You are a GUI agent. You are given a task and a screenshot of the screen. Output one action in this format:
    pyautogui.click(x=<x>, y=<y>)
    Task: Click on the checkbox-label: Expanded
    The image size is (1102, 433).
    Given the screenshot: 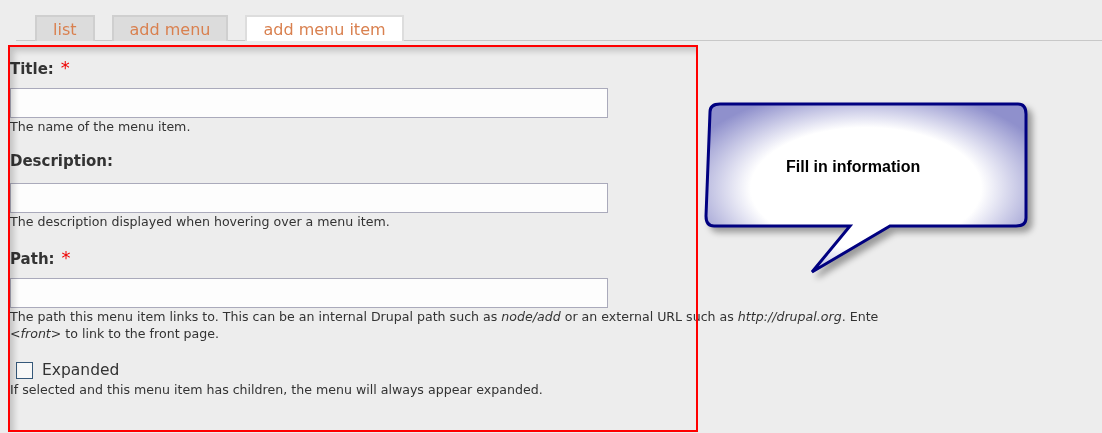 What is the action you would take?
    pyautogui.click(x=81, y=370)
    